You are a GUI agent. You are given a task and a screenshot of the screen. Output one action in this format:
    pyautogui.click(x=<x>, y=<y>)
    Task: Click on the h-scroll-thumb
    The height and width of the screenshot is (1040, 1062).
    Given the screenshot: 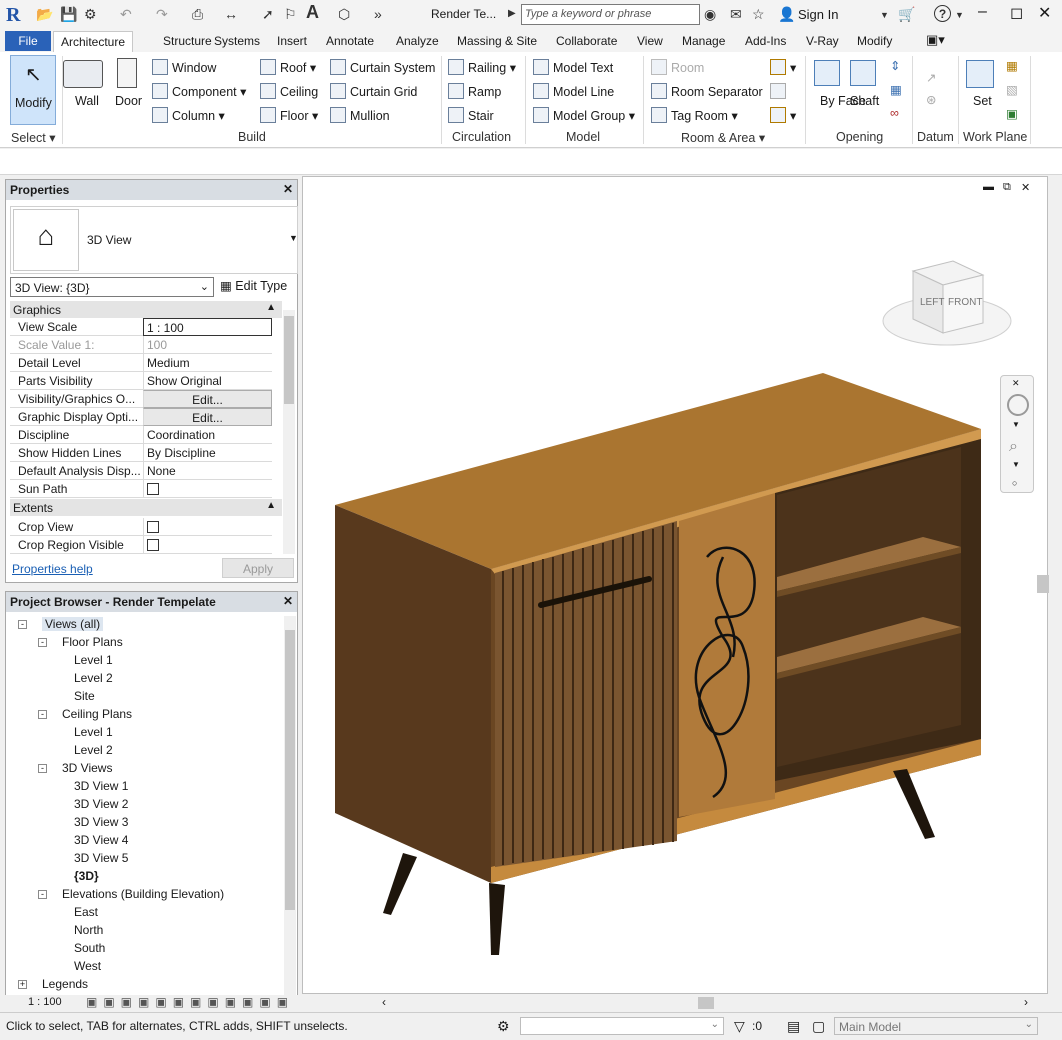 What is the action you would take?
    pyautogui.click(x=706, y=1003)
    